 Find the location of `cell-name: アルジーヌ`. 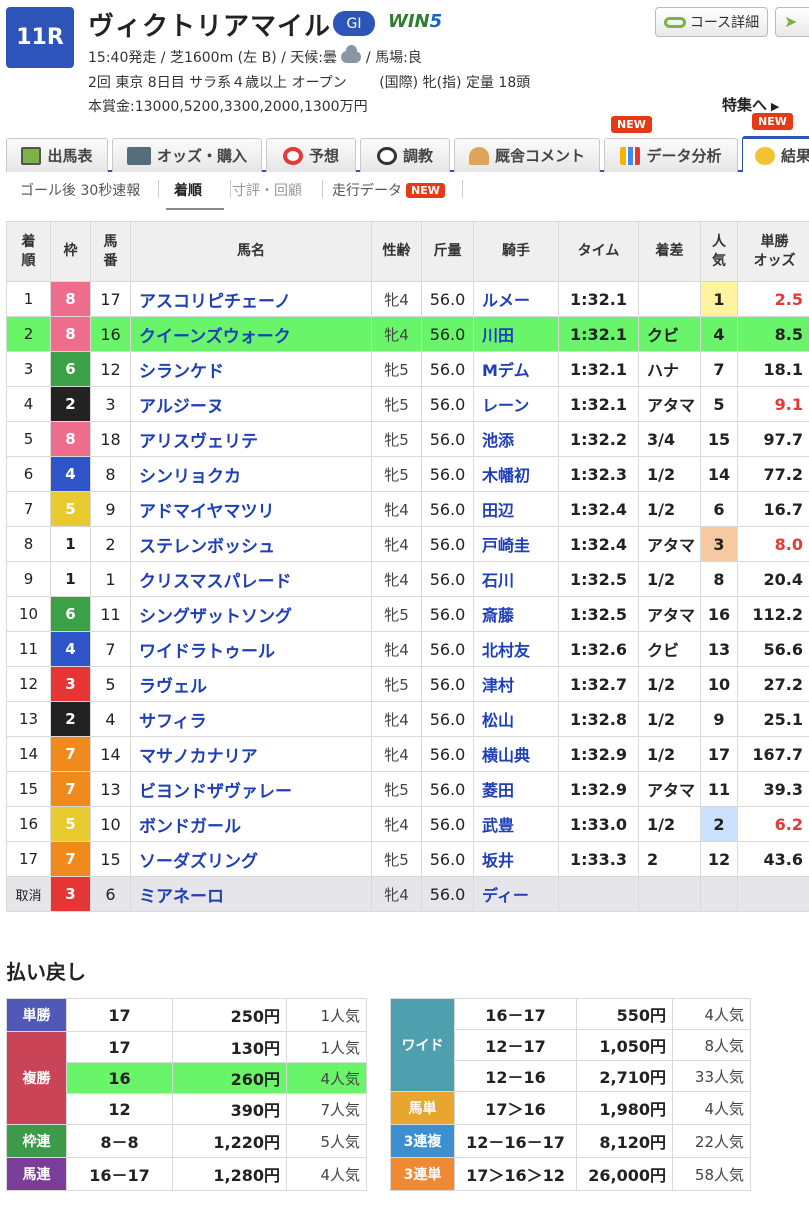

cell-name: アルジーヌ is located at coordinates (251, 404).